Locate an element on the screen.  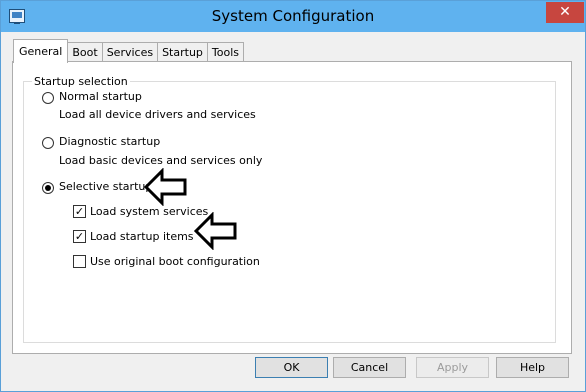
help-button: Help is located at coordinates (532, 367).